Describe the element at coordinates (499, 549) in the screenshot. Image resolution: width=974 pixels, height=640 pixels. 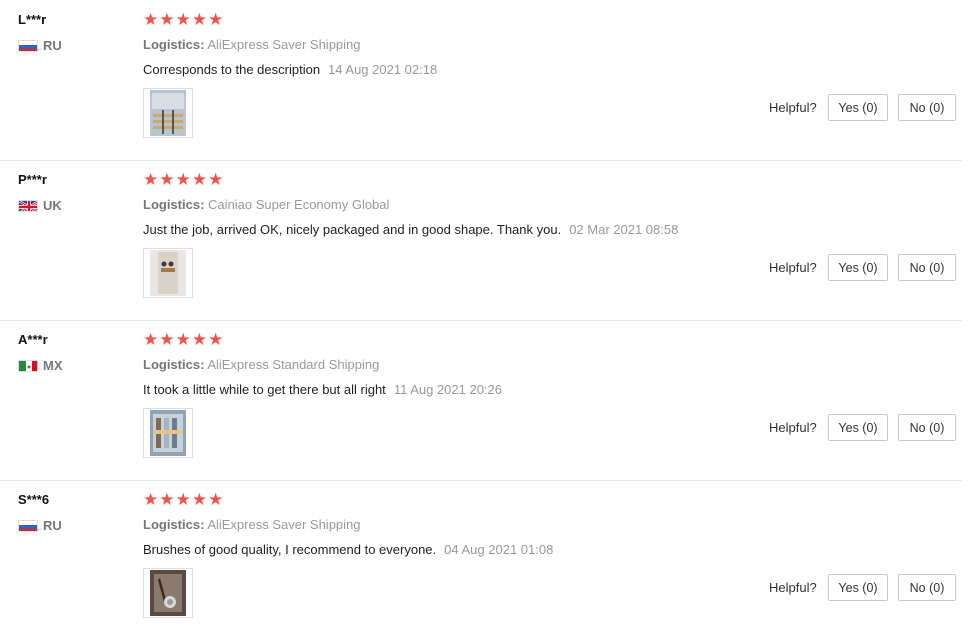
I see `review-date: 04 Aug 2021 01:08` at that location.